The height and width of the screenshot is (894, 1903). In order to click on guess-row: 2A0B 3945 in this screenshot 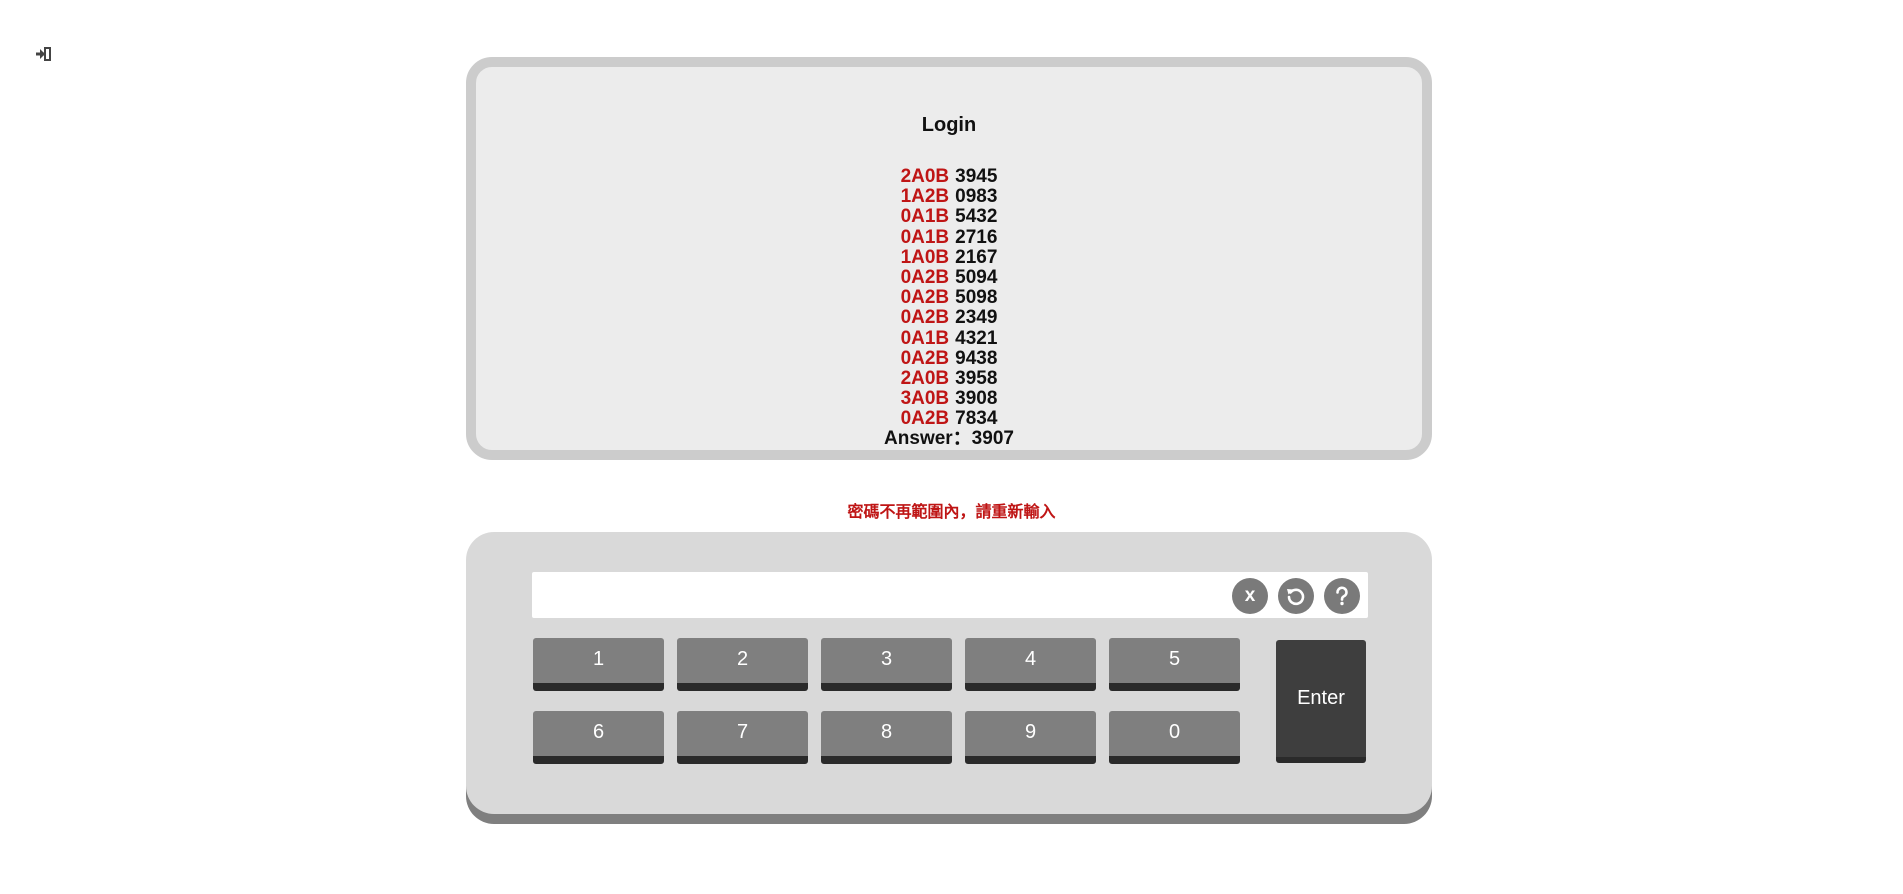, I will do `click(949, 176)`.